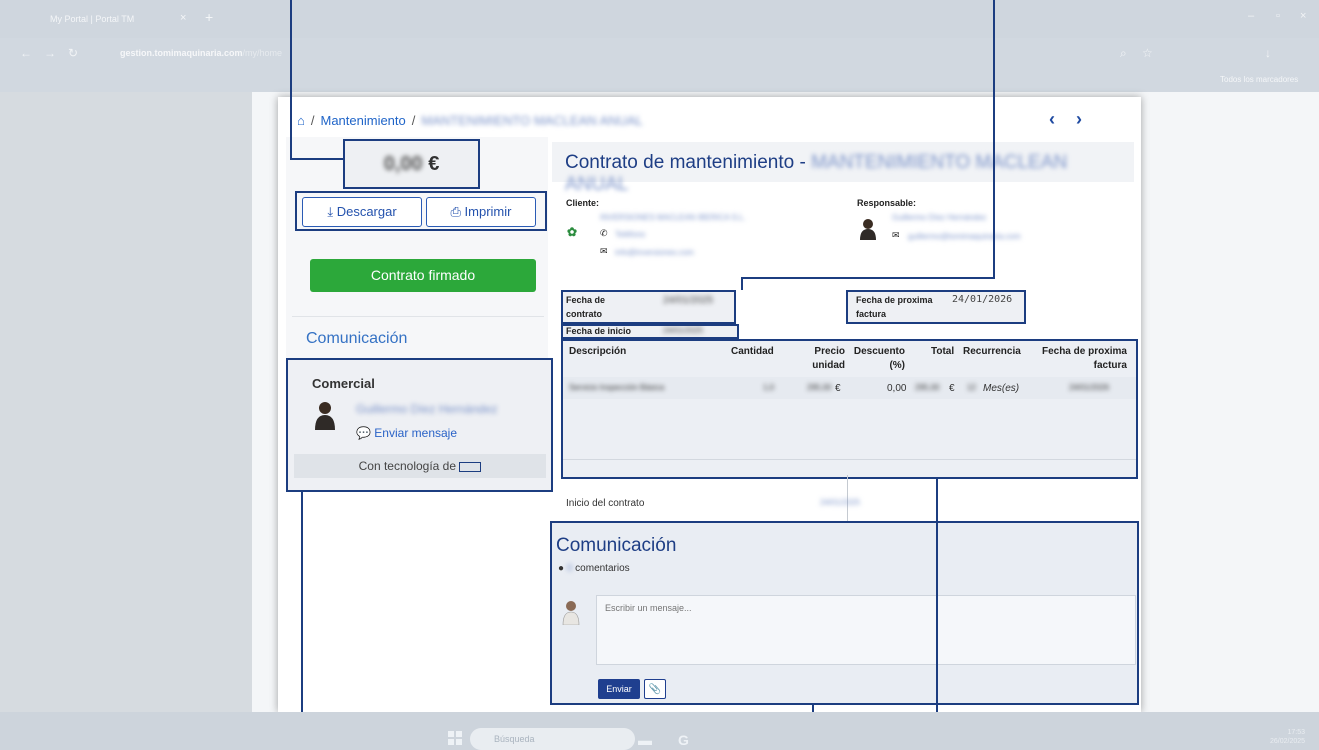  I want to click on new-tab-icon: +, so click(209, 17).